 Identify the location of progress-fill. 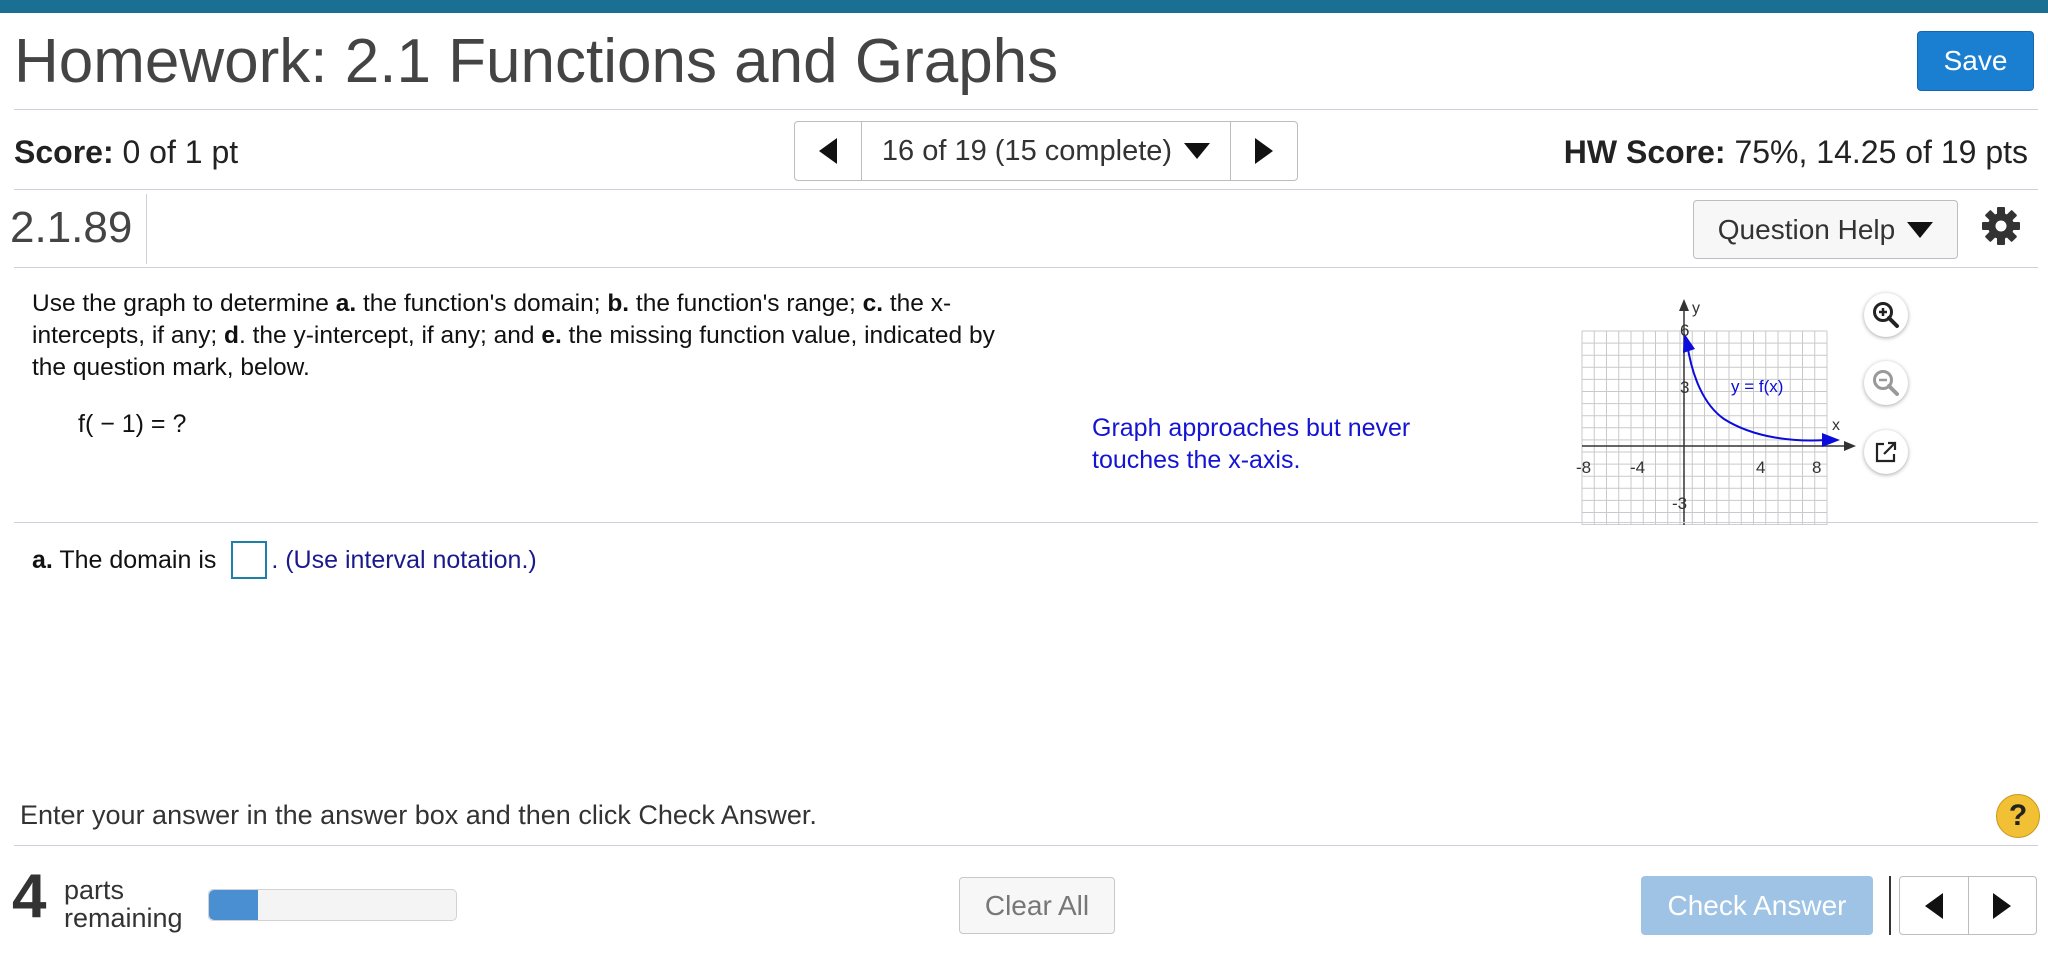
(234, 905).